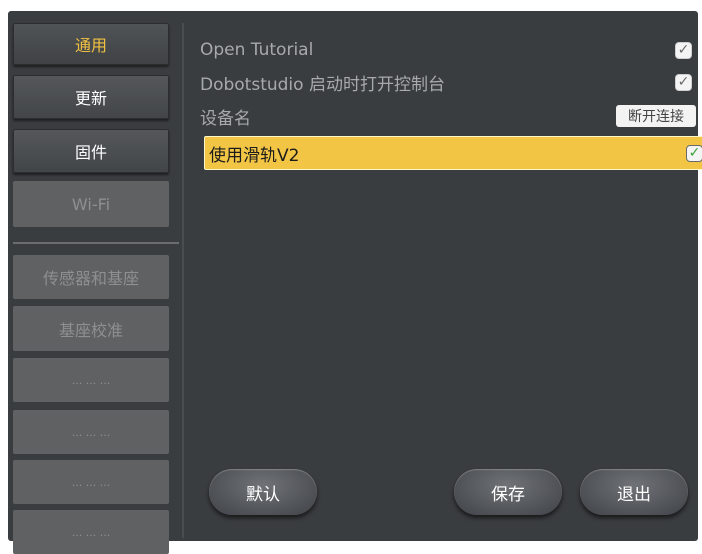  I want to click on open-tutorial-checkbox: ✓, so click(683, 50).